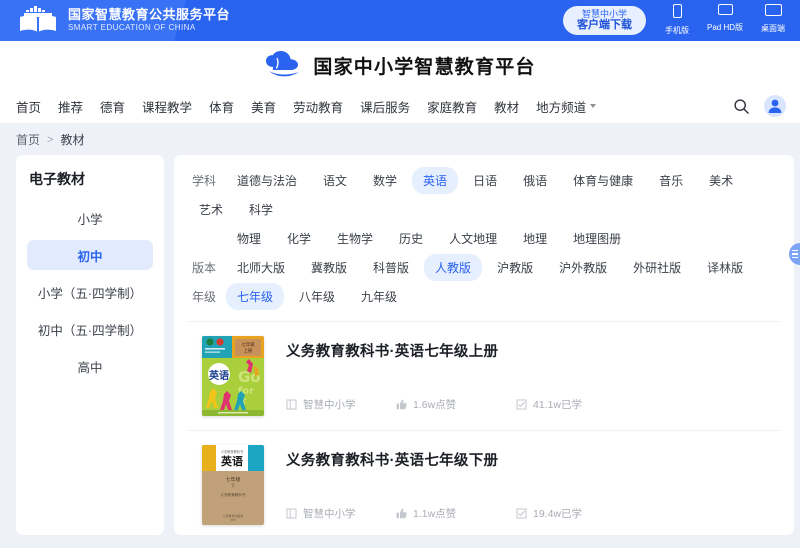 The height and width of the screenshot is (548, 800). Describe the element at coordinates (515, 267) in the screenshot. I see `chip-version-hujiao: 沪教版` at that location.